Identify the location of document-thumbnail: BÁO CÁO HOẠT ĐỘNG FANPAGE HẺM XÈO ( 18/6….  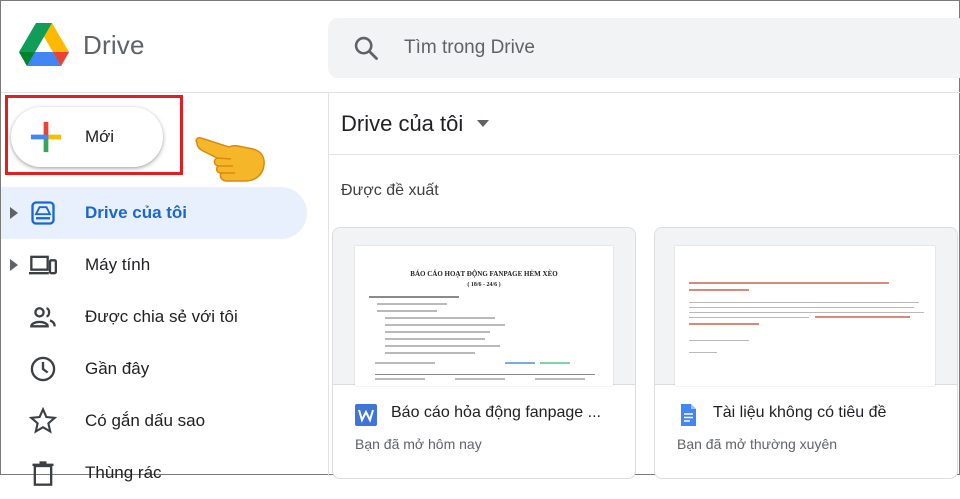
(484, 316).